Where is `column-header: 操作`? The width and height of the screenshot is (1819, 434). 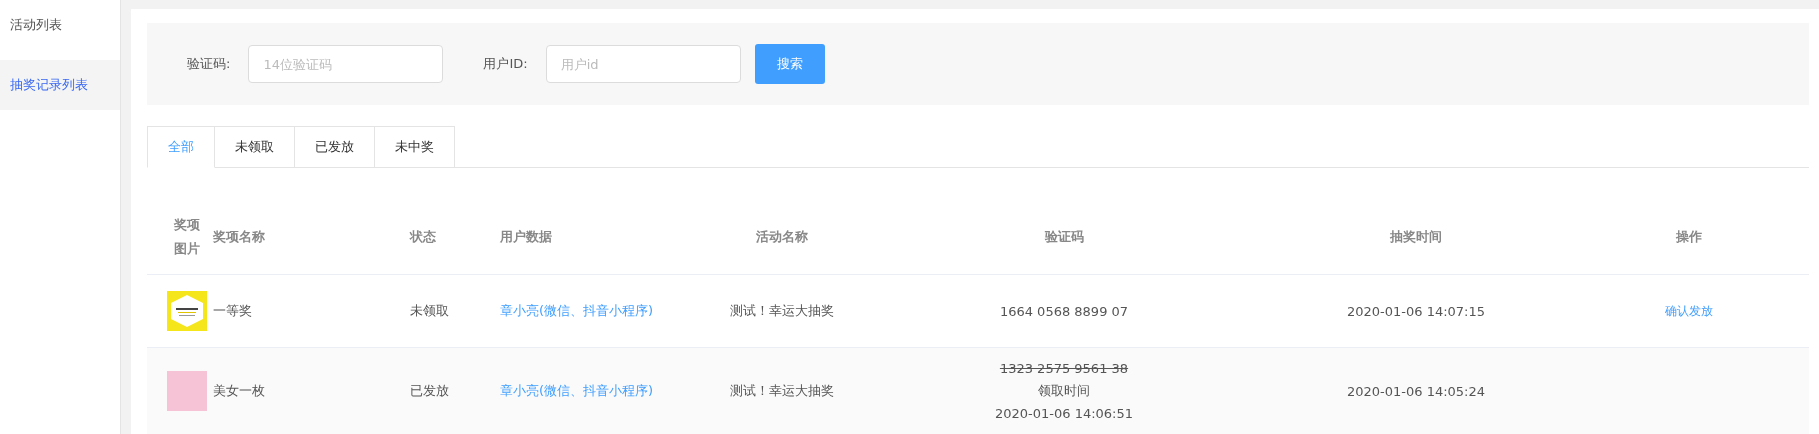 column-header: 操作 is located at coordinates (1688, 237).